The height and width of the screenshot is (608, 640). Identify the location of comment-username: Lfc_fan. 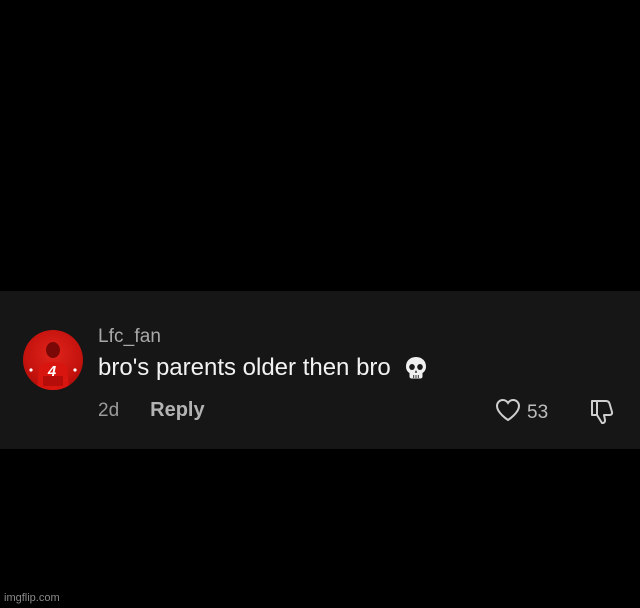
(129, 337).